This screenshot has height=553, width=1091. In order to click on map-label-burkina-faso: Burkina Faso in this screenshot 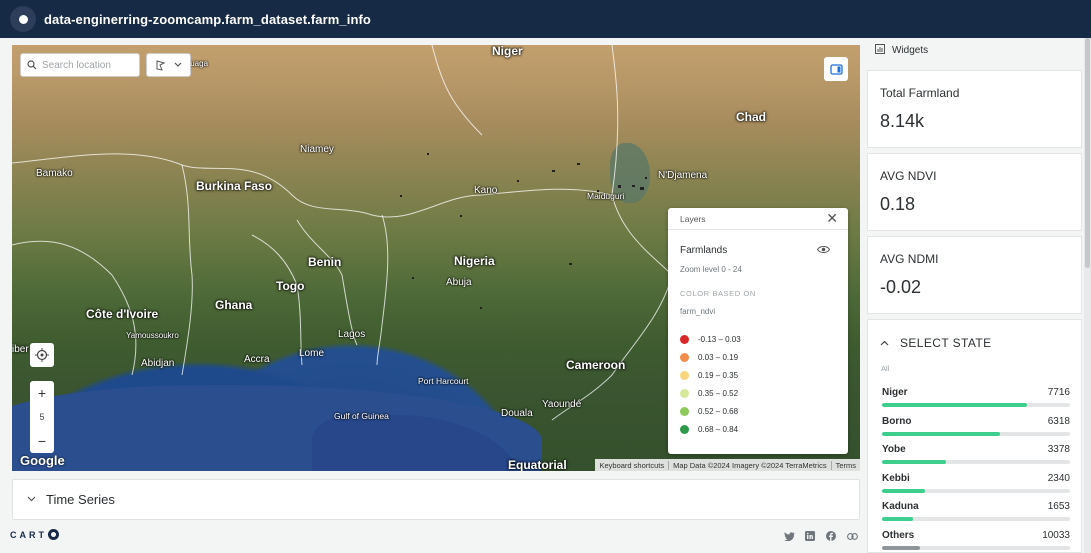, I will do `click(234, 186)`.